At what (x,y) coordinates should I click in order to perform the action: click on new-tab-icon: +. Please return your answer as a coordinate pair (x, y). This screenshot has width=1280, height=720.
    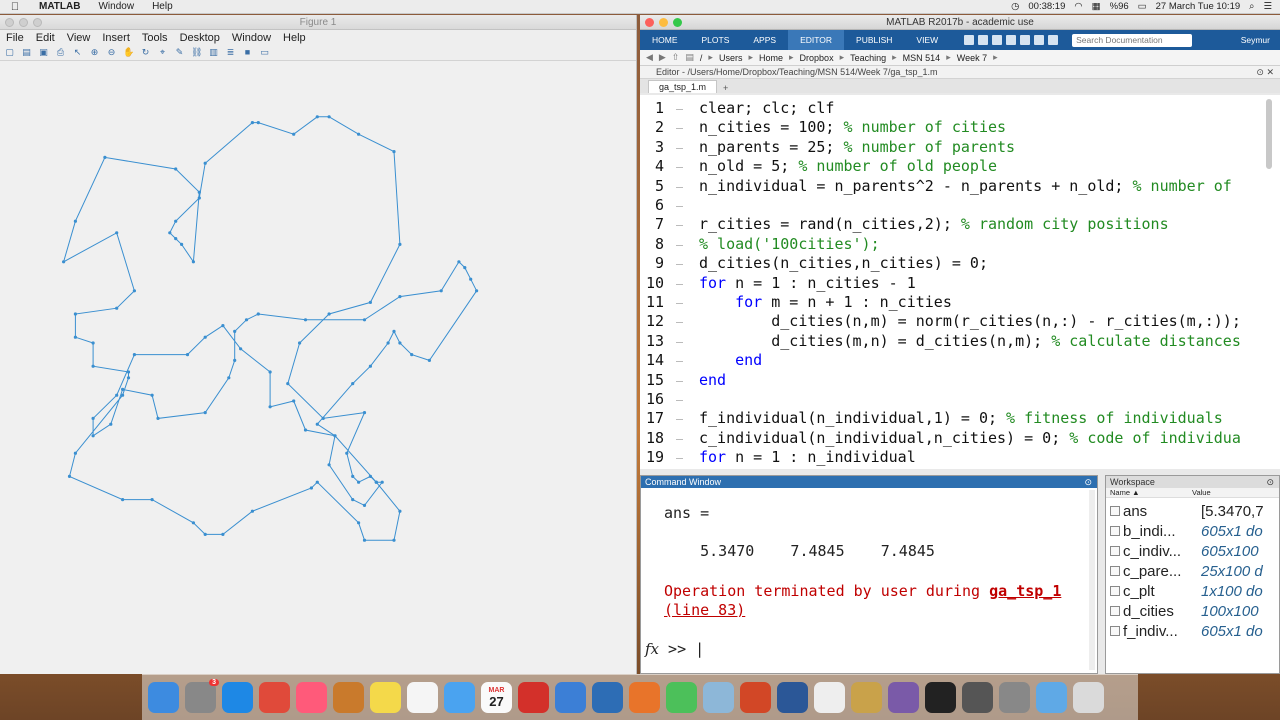
    Looking at the image, I should click on (725, 88).